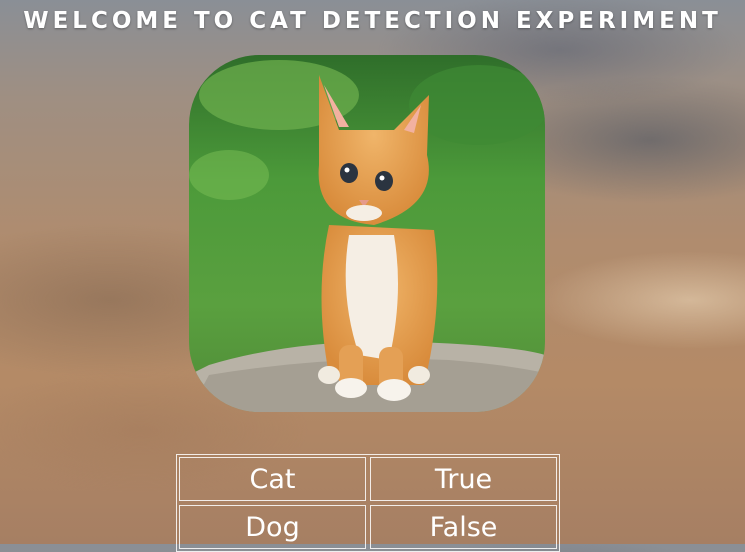  Describe the element at coordinates (272, 479) in the screenshot. I see `label-cell: Cat` at that location.